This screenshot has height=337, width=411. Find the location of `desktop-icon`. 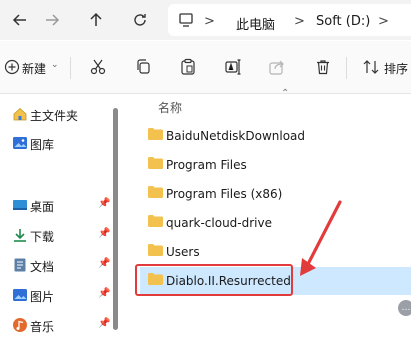

desktop-icon is located at coordinates (20, 205).